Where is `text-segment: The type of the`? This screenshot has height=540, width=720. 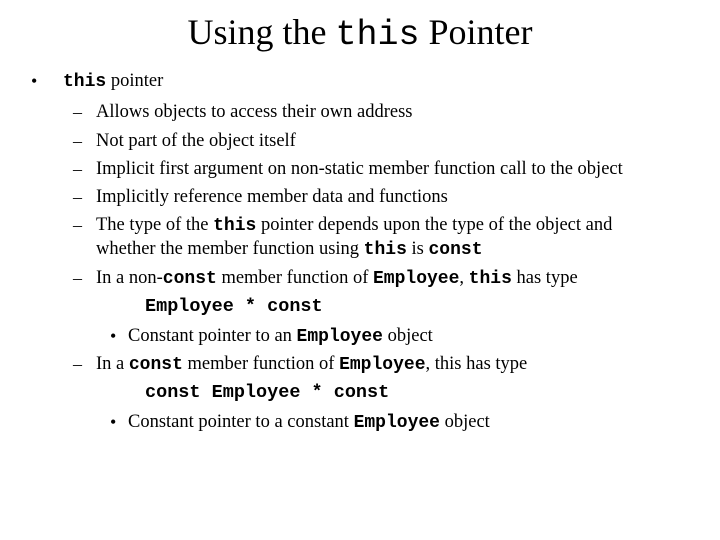 text-segment: The type of the is located at coordinates (155, 225).